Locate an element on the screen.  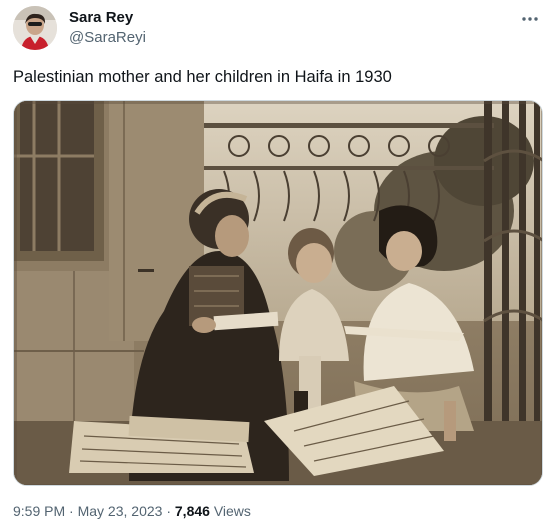
tweet-meta: 9:59 PM · May 23, 2023 · 7,846 Views is located at coordinates (132, 511).